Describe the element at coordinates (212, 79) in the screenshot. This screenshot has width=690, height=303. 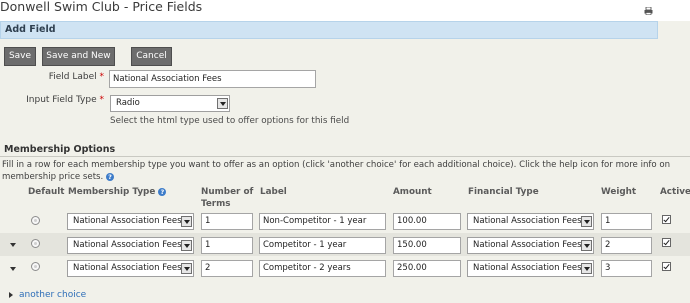
I see `field-label-input: National Association Fees` at that location.